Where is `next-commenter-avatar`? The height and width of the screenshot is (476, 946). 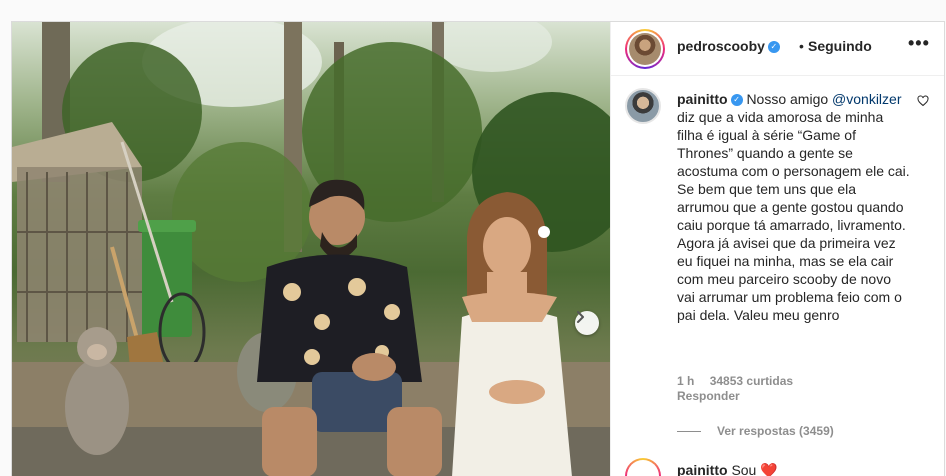 next-commenter-avatar is located at coordinates (643, 467).